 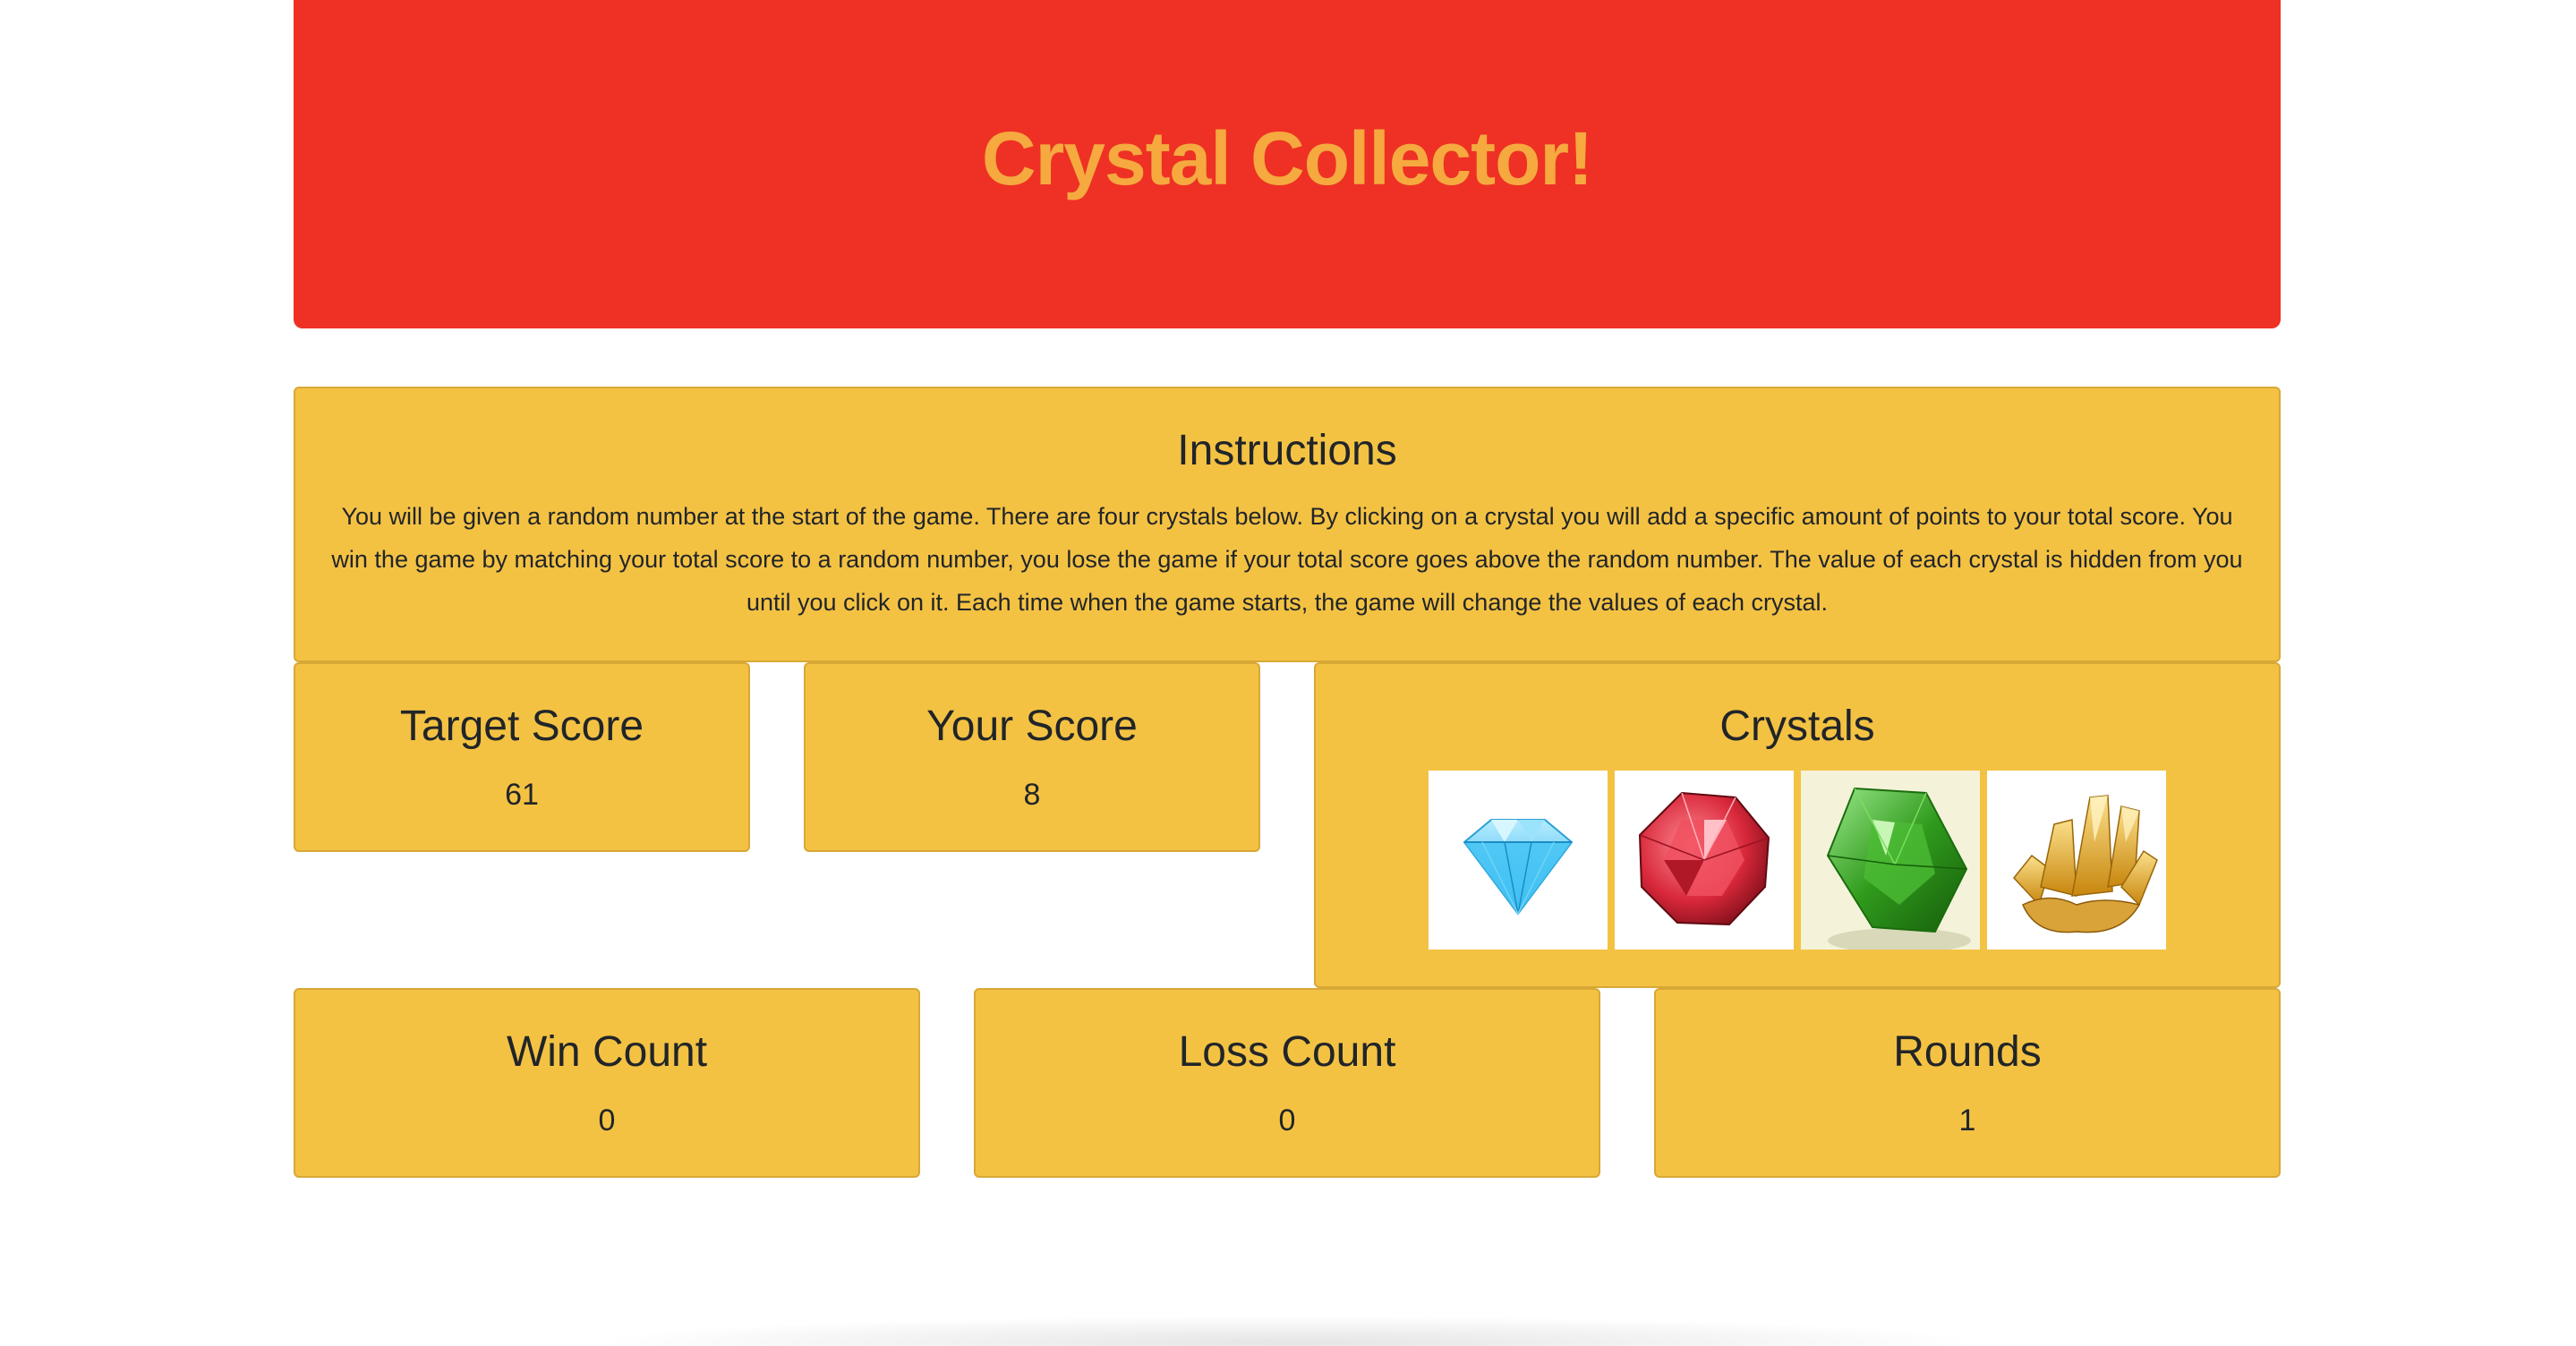 What do you see at coordinates (522, 795) in the screenshot?
I see `target-score-value: 61` at bounding box center [522, 795].